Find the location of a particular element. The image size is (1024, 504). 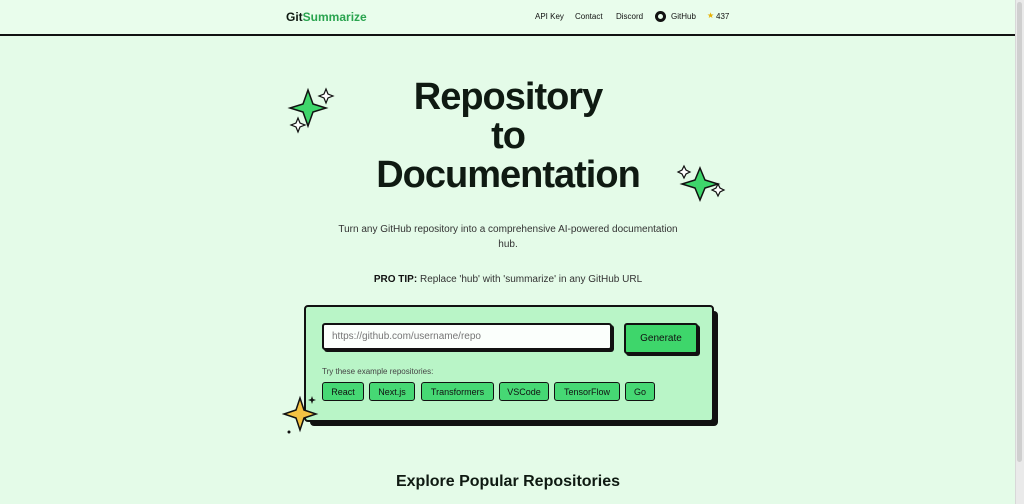

title-line-2: to is located at coordinates (508, 136).